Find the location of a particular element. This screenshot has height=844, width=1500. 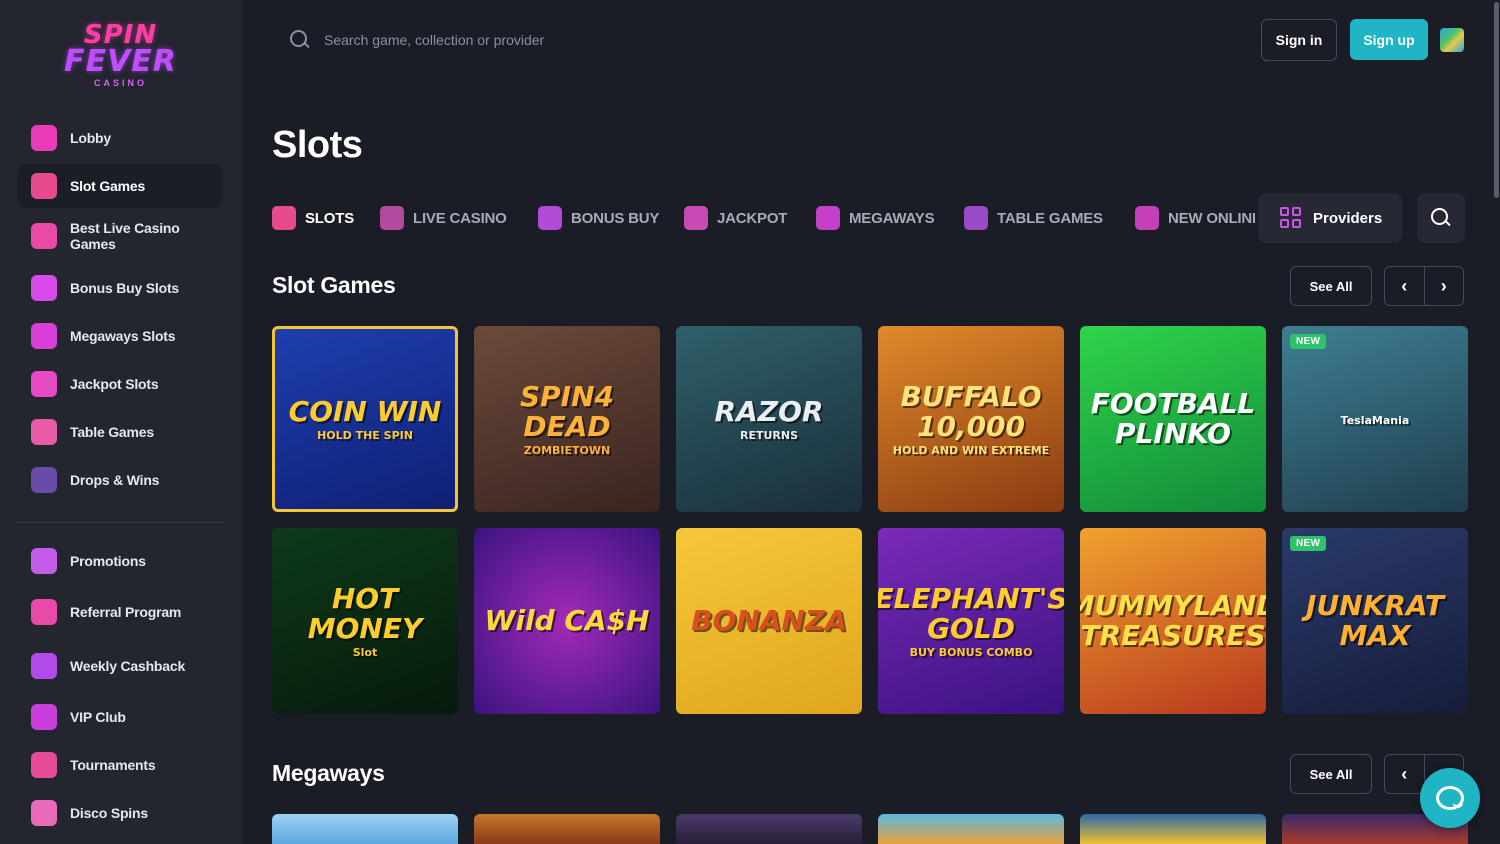

tab-label: BONUS BUY is located at coordinates (615, 218).